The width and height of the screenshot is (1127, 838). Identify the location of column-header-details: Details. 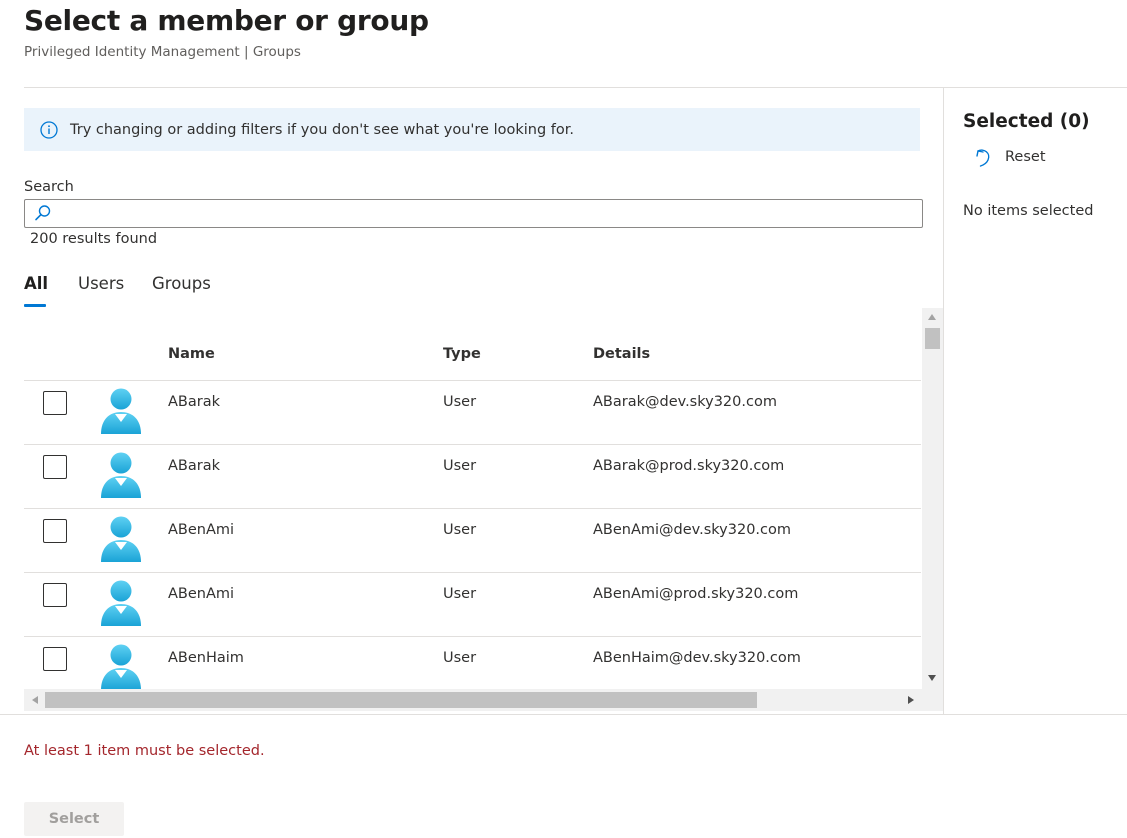
(621, 354).